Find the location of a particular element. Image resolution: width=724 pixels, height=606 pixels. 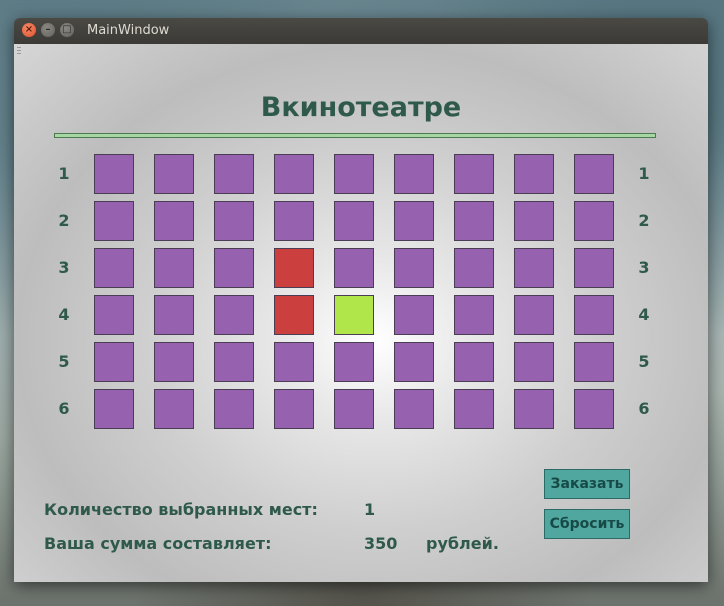

window-title: MainWindow is located at coordinates (128, 30).